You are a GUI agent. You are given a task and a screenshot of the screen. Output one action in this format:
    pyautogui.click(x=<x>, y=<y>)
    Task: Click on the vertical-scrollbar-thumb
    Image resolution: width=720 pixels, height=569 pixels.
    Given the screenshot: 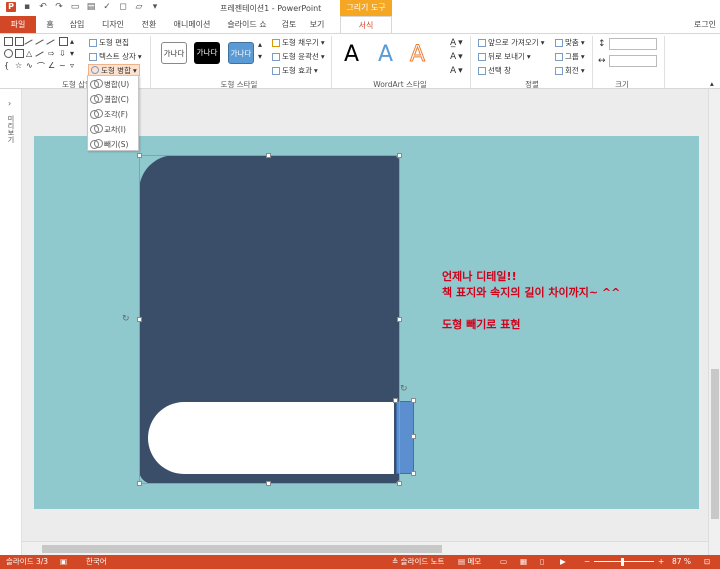 What is the action you would take?
    pyautogui.click(x=715, y=444)
    